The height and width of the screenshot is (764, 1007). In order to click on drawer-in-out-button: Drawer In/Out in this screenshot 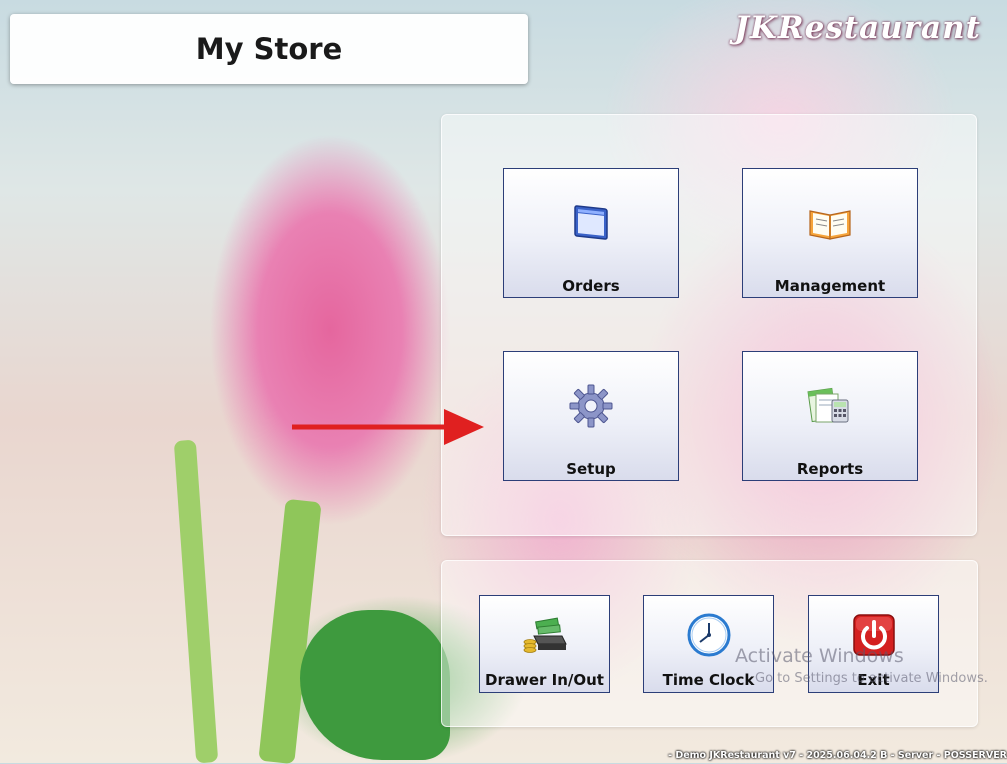, I will do `click(544, 644)`.